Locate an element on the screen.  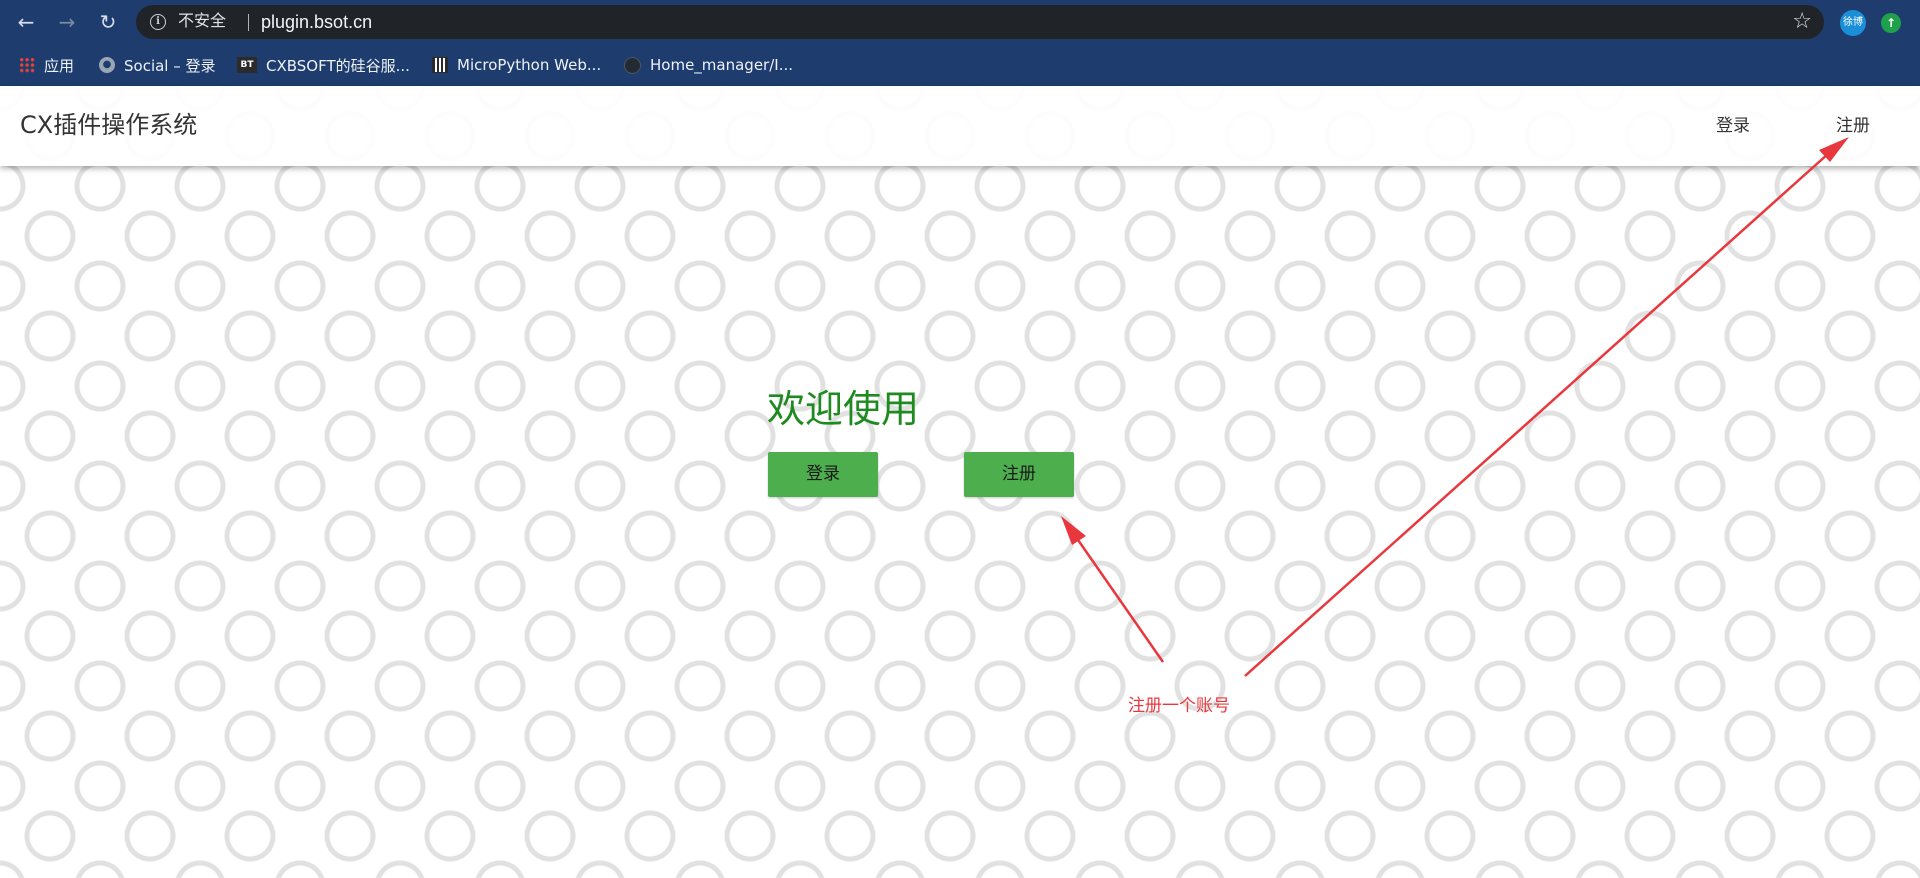
update-arrow-icon: ↑ is located at coordinates (1891, 23).